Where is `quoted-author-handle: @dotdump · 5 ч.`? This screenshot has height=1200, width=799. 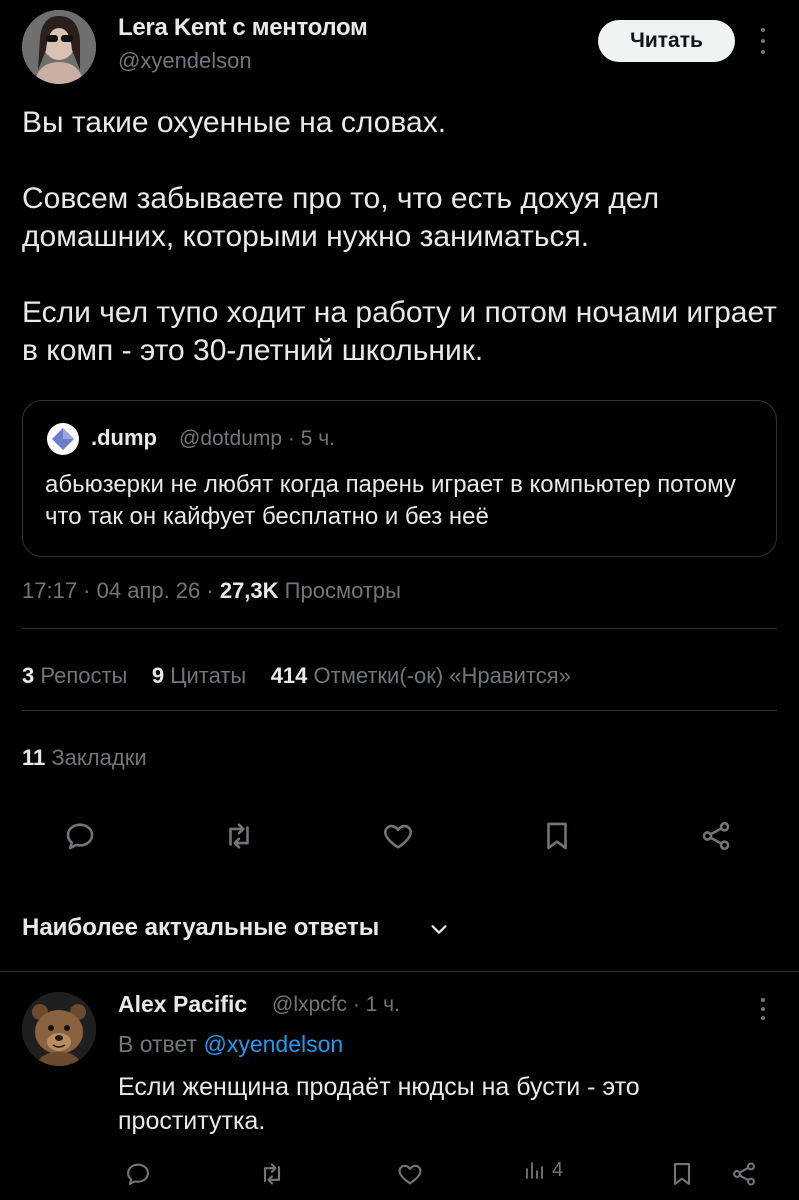 quoted-author-handle: @dotdump · 5 ч. is located at coordinates (257, 438).